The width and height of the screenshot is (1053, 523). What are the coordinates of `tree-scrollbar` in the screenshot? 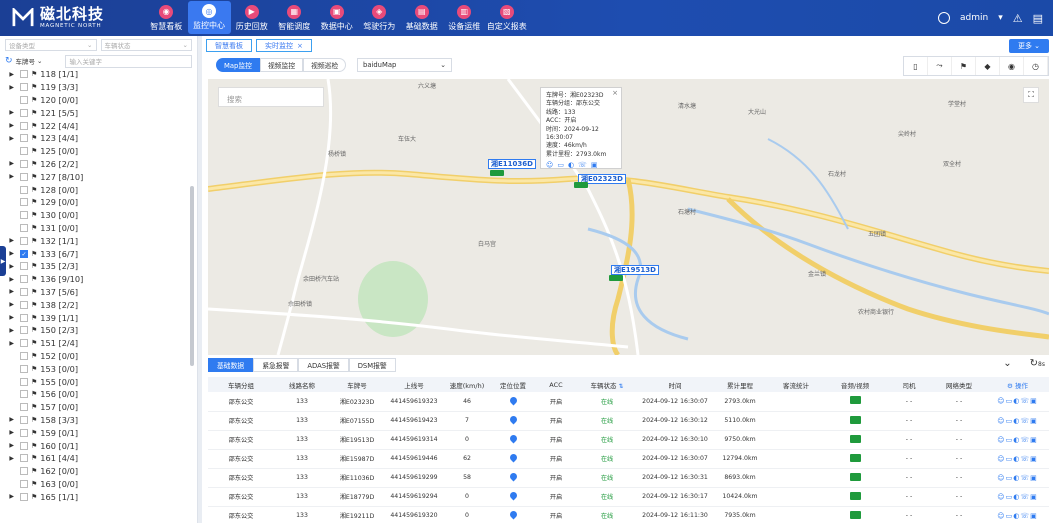 It's located at (192, 276).